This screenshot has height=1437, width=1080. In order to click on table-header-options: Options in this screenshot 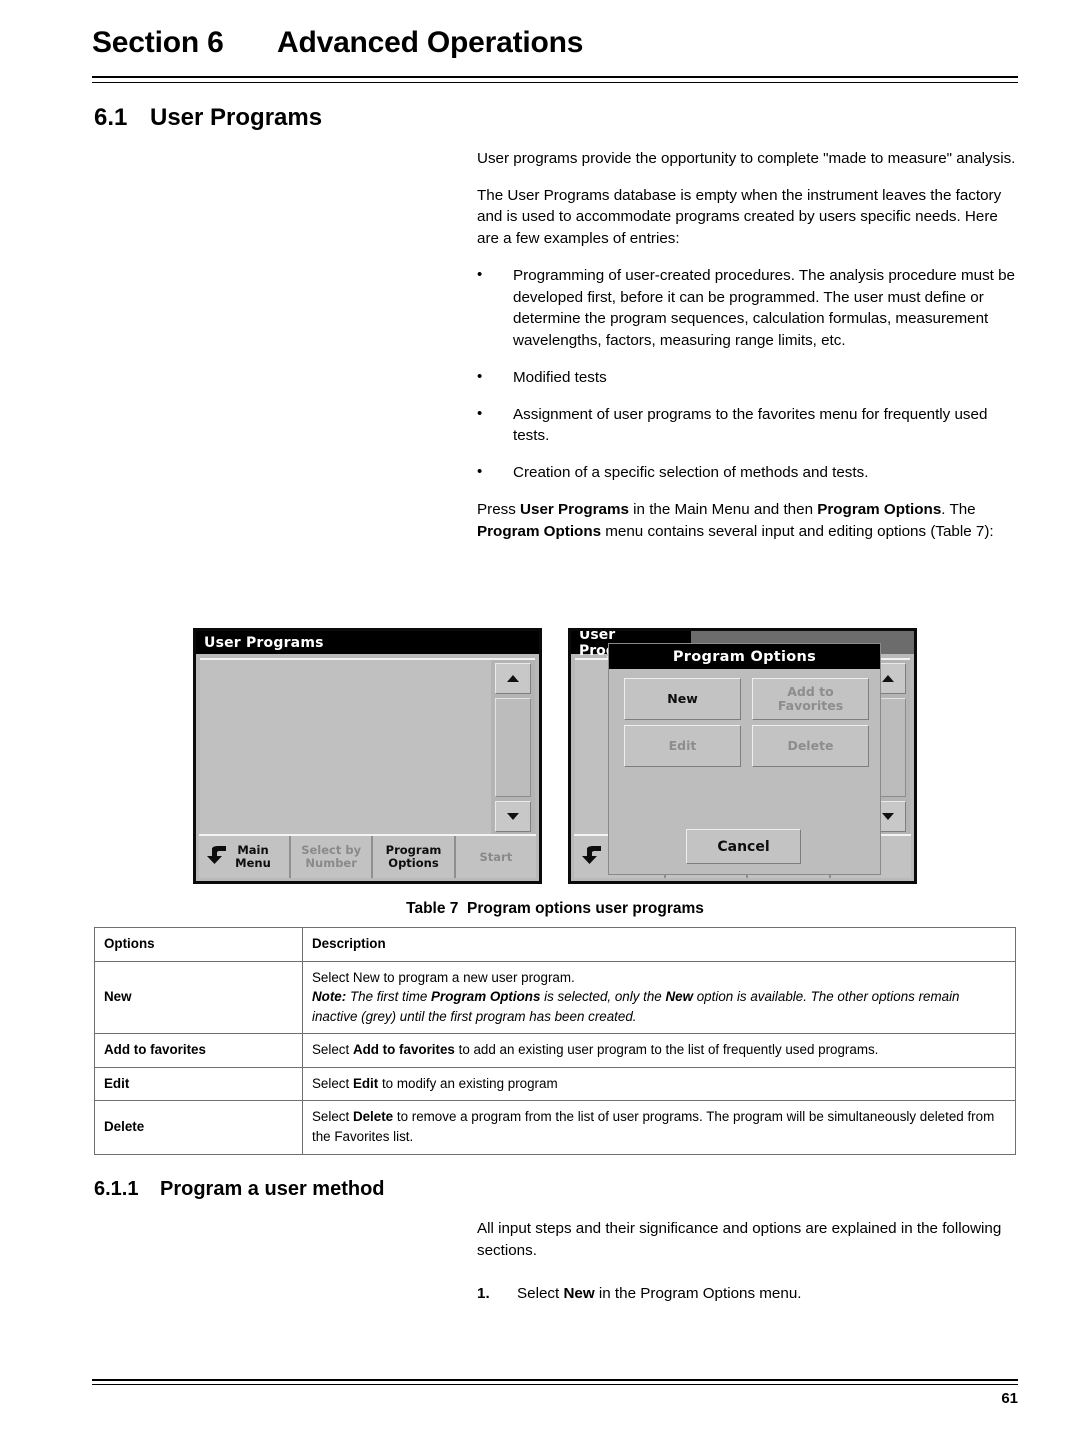, I will do `click(198, 944)`.